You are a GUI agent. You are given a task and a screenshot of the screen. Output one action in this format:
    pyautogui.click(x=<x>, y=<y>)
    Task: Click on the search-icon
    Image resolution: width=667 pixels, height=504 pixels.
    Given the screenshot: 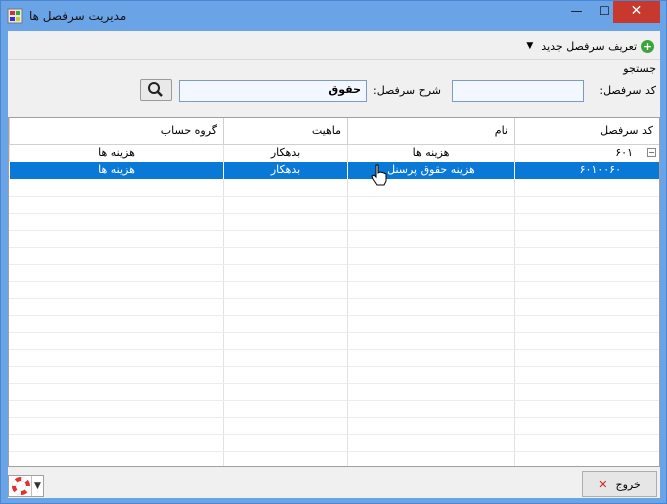 What is the action you would take?
    pyautogui.click(x=155, y=89)
    